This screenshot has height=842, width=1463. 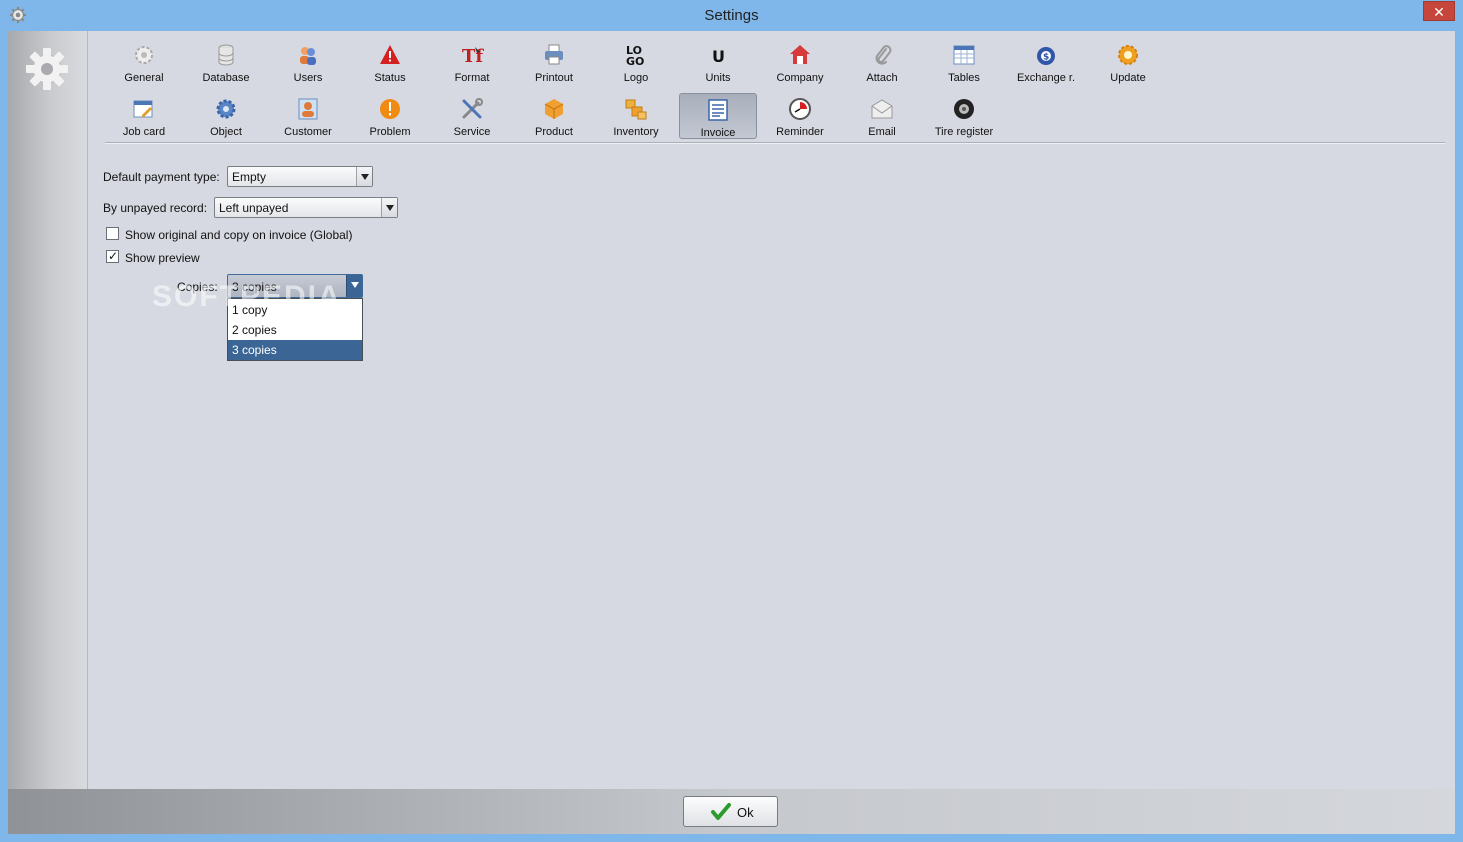 What do you see at coordinates (554, 132) in the screenshot?
I see `tab-label: Product` at bounding box center [554, 132].